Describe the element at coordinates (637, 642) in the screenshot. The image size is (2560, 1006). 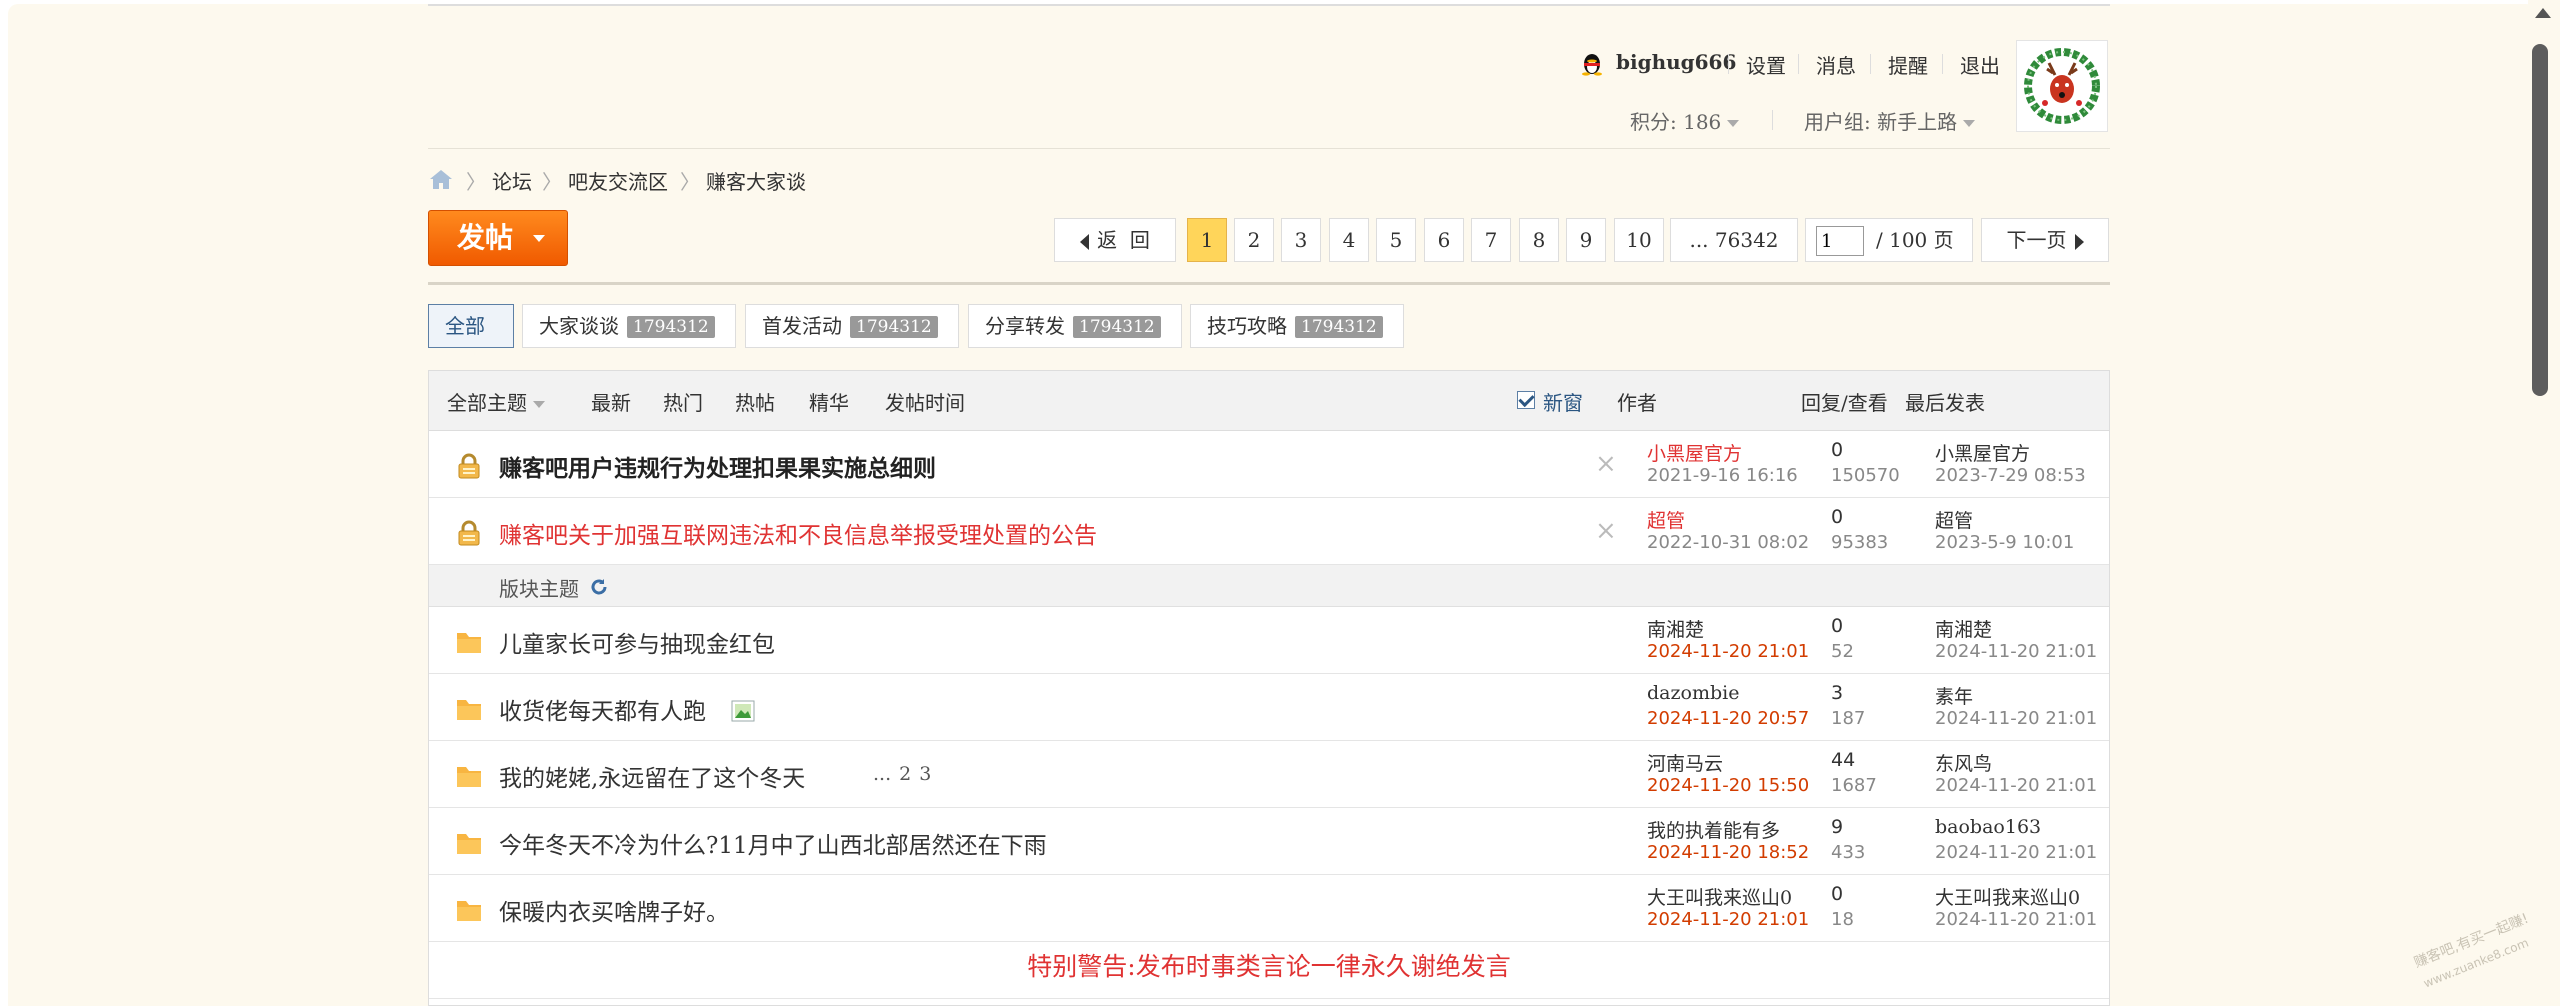
I see `thread-title: 儿童家长可参与抽现金红包` at that location.